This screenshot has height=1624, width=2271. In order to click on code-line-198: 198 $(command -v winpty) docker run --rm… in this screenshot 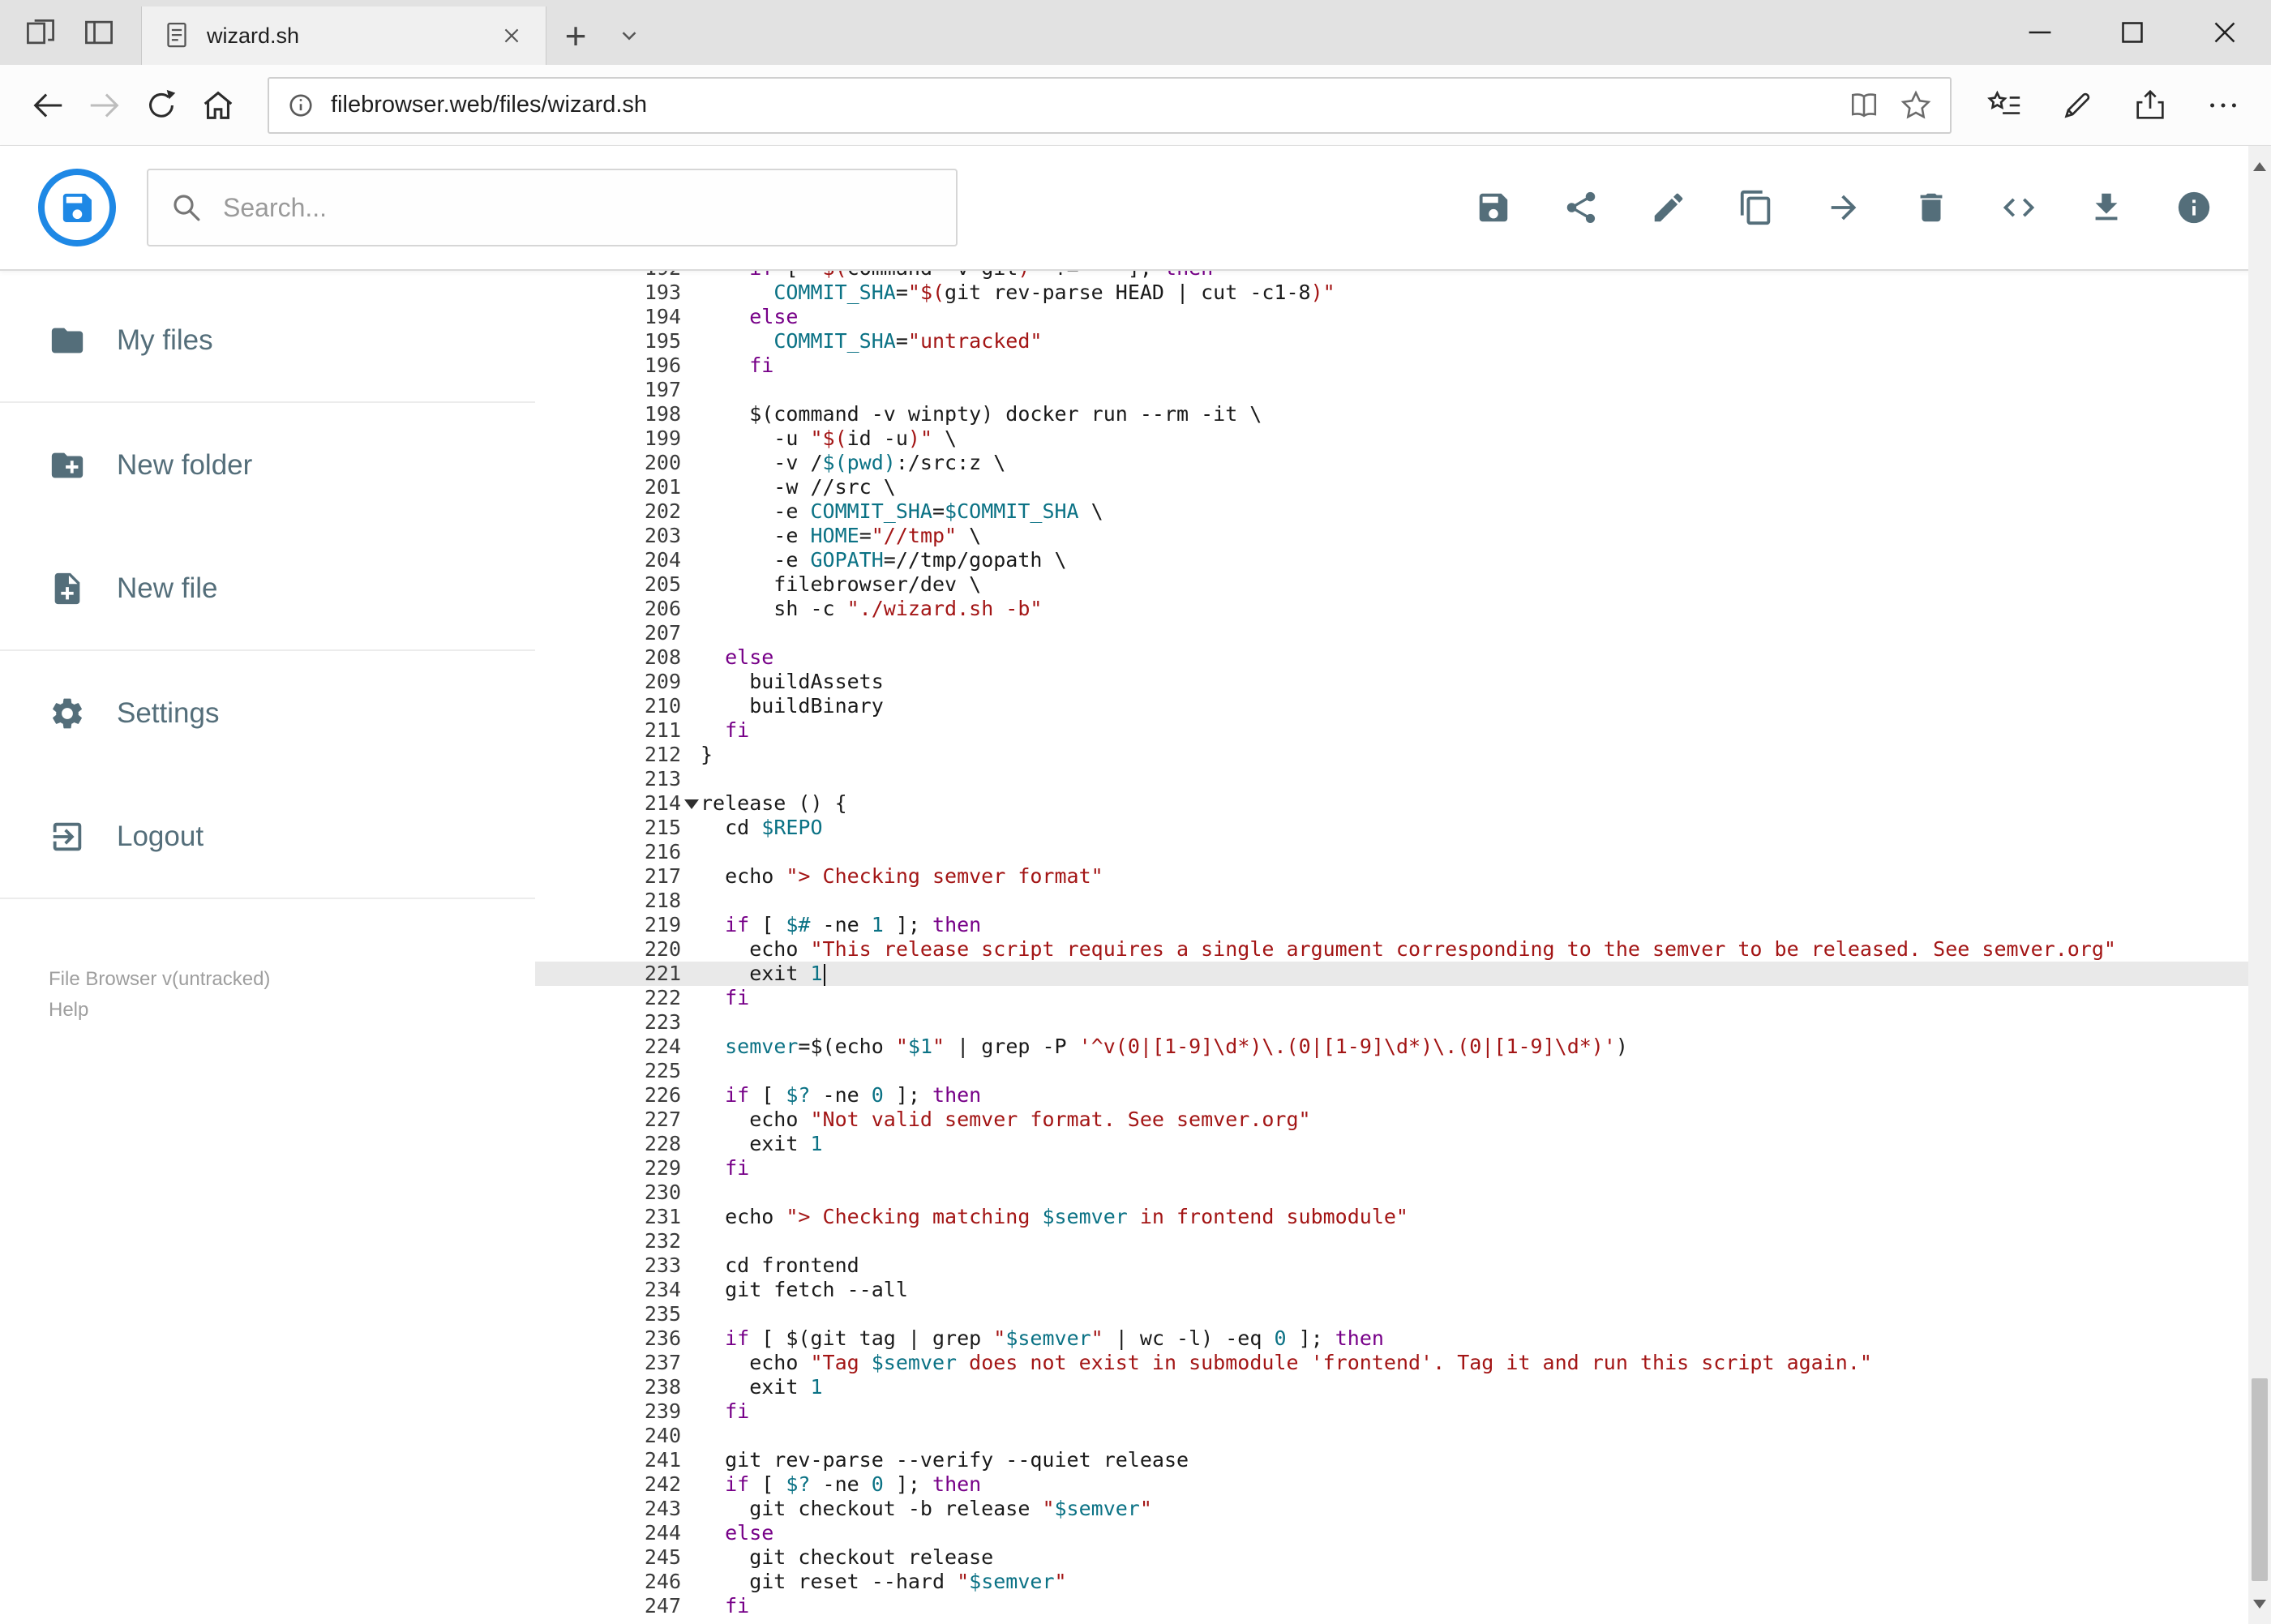, I will do `click(1403, 414)`.